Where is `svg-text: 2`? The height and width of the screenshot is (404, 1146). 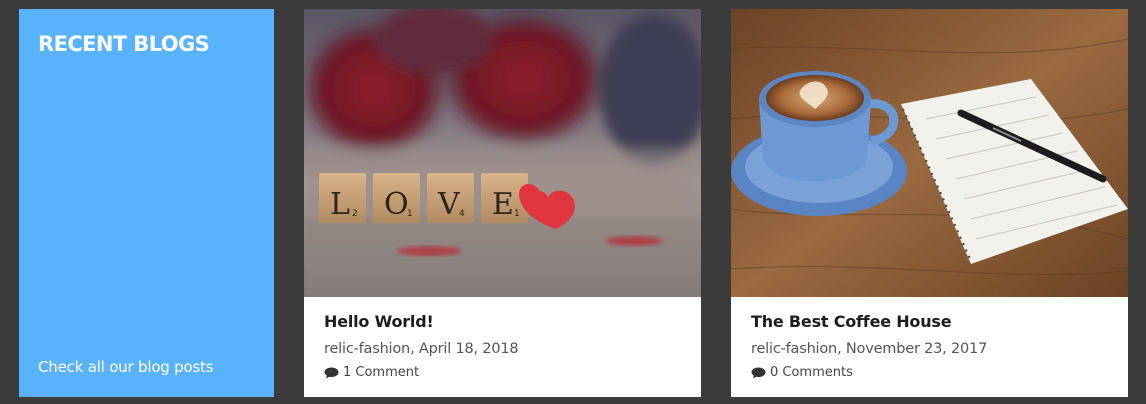 svg-text: 2 is located at coordinates (355, 214).